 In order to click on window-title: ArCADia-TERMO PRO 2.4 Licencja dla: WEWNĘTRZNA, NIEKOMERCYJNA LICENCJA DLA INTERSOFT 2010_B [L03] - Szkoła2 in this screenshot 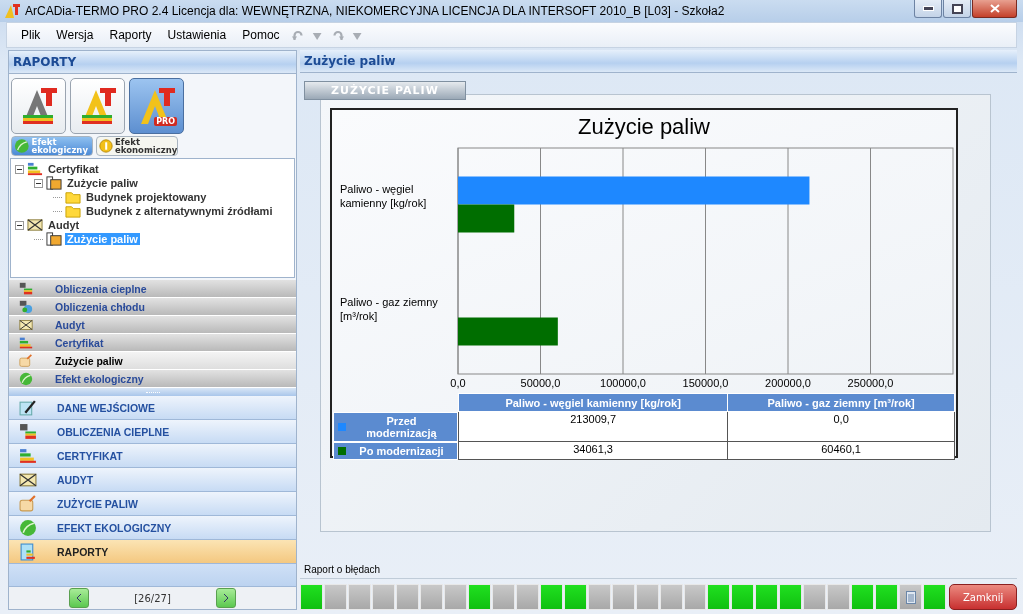, I will do `click(375, 11)`.